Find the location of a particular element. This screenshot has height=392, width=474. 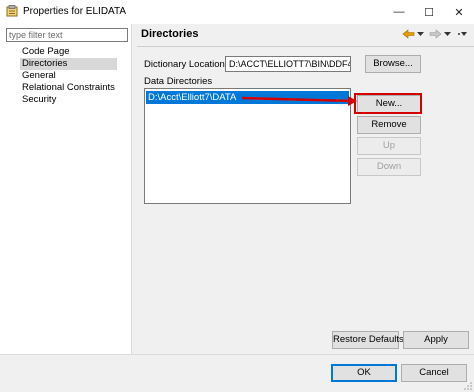

down-button: Down is located at coordinates (389, 167).